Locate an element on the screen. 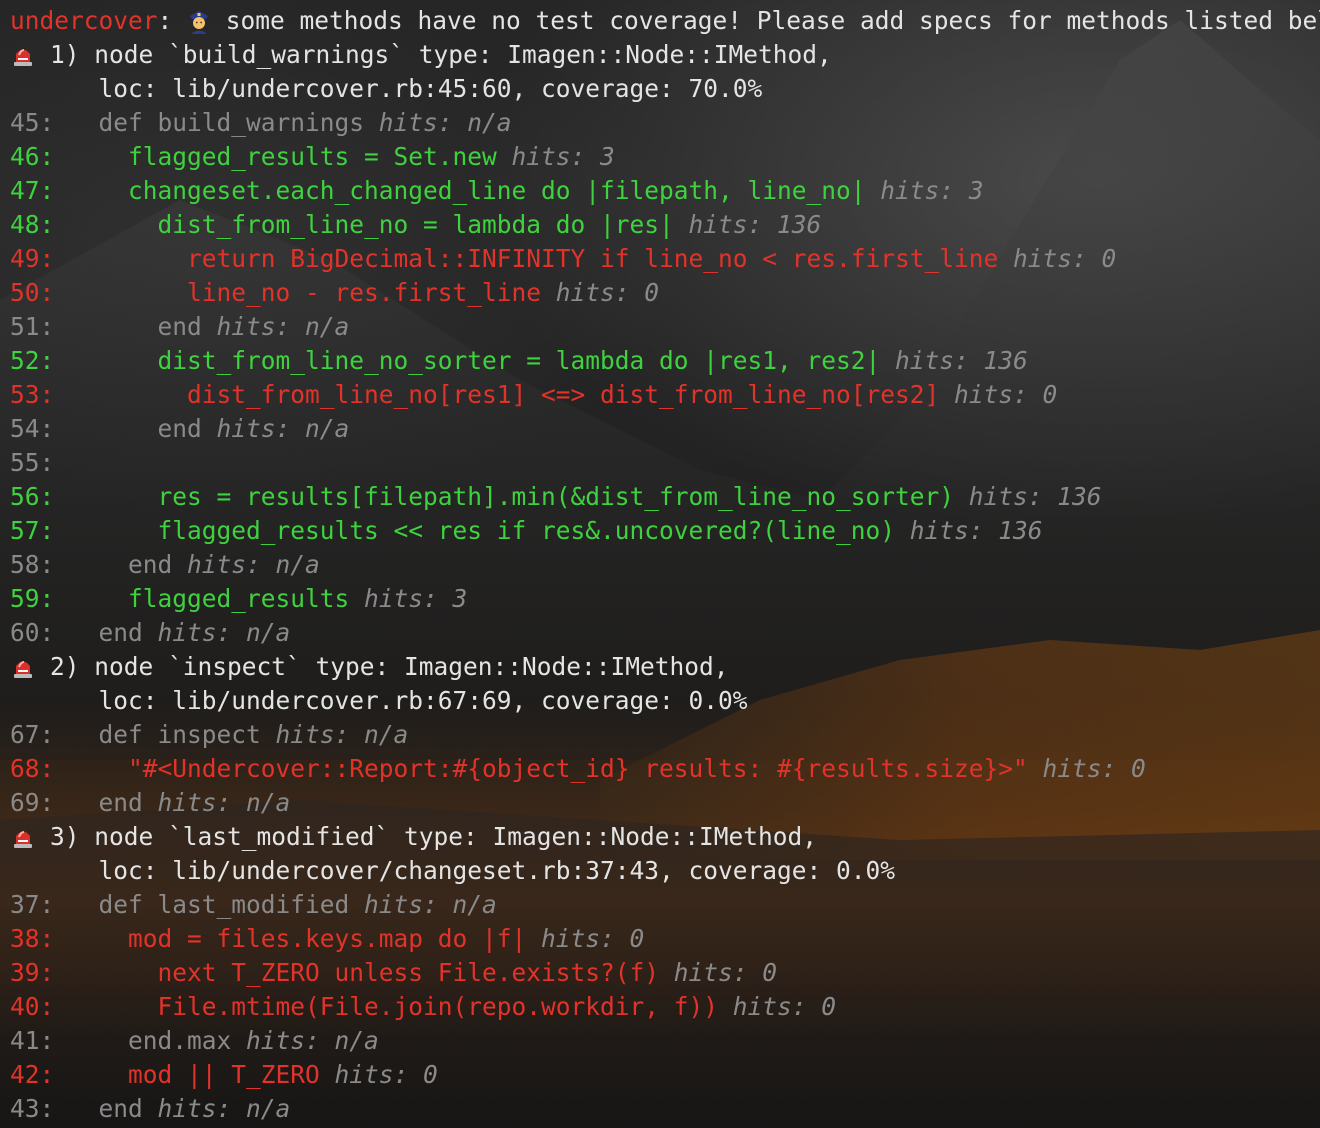 Image resolution: width=1320 pixels, height=1128 pixels. line-number: 59: is located at coordinates (32, 598).